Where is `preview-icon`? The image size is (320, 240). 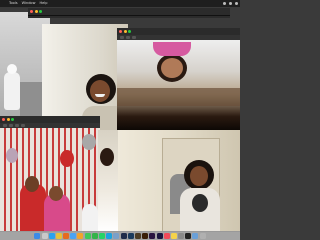 preview-icon is located at coordinates (116, 236).